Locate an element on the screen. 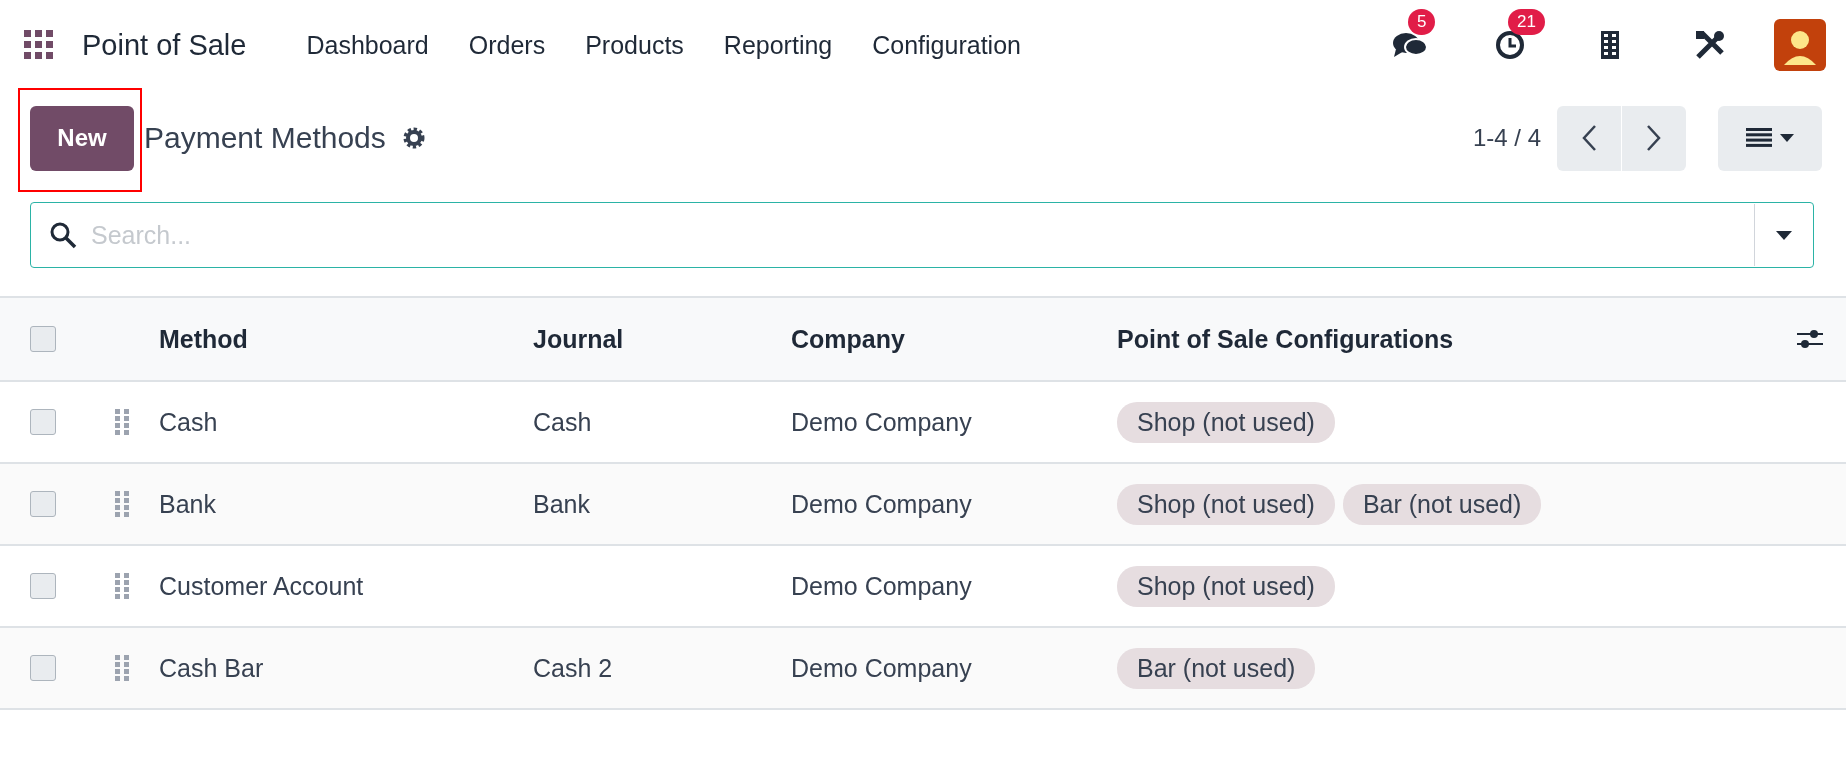 The image size is (1846, 761). menu-item: Products is located at coordinates (634, 45).